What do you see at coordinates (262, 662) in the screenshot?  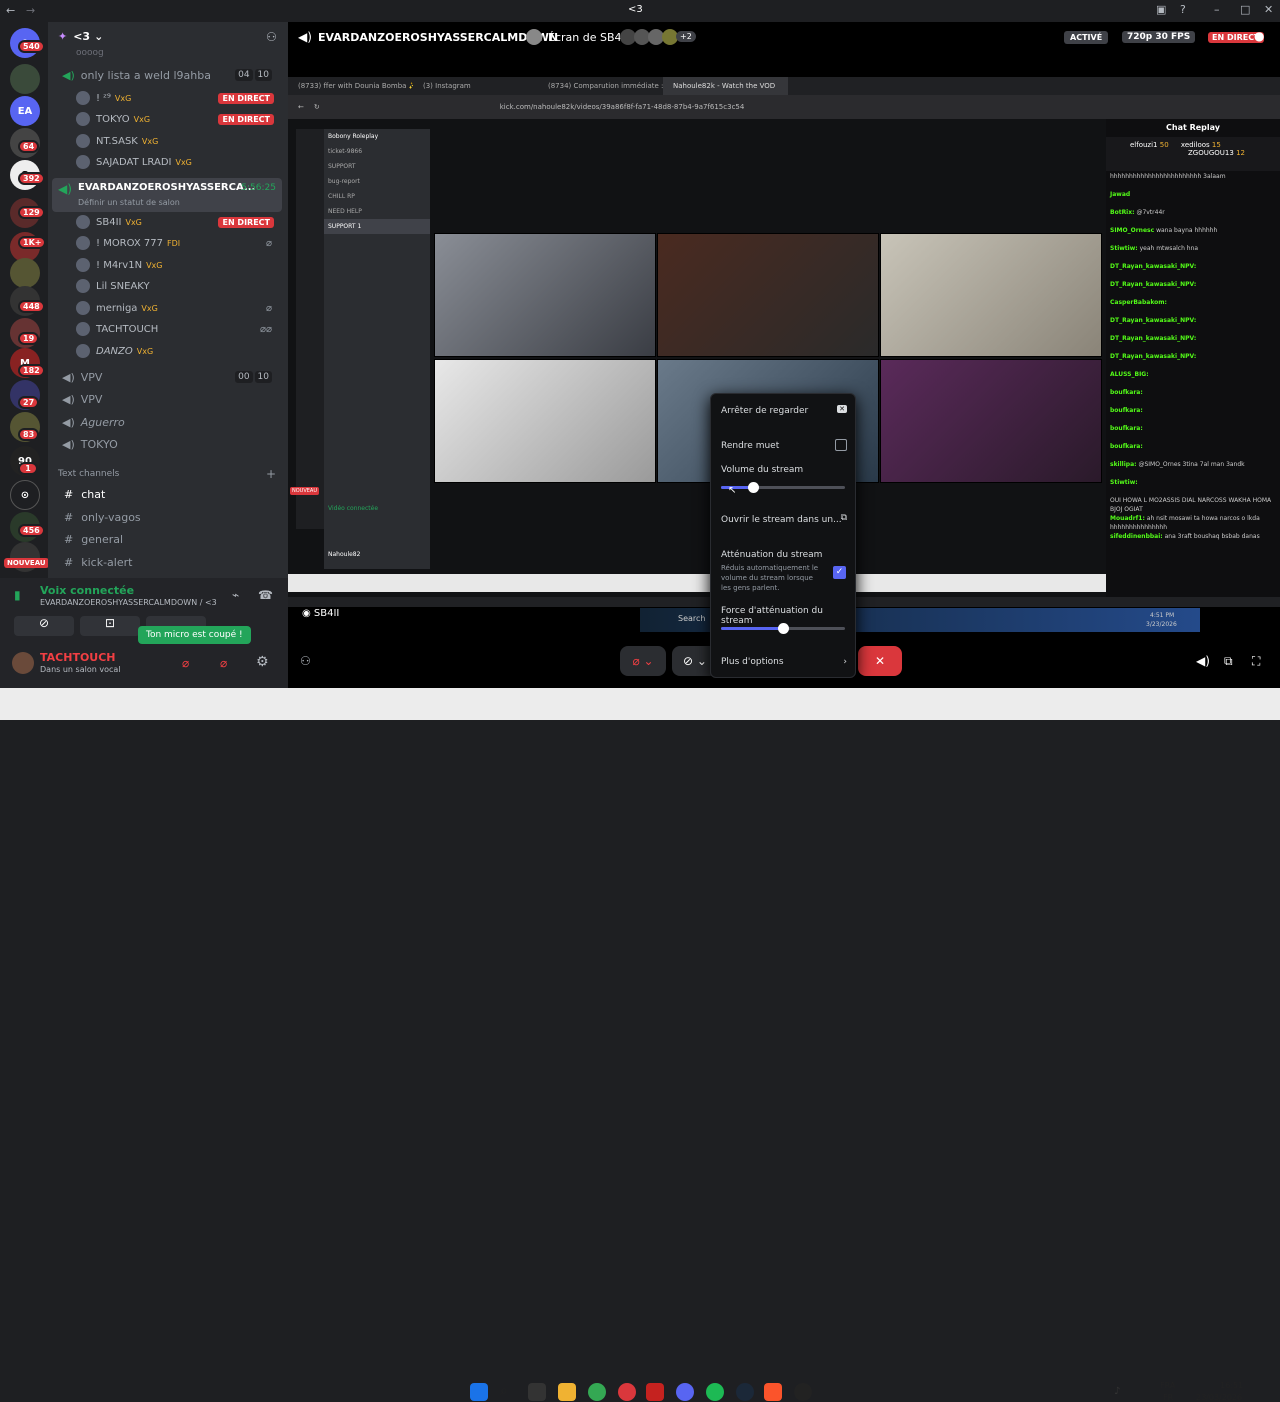 I see `settings-icon: ⚙` at bounding box center [262, 662].